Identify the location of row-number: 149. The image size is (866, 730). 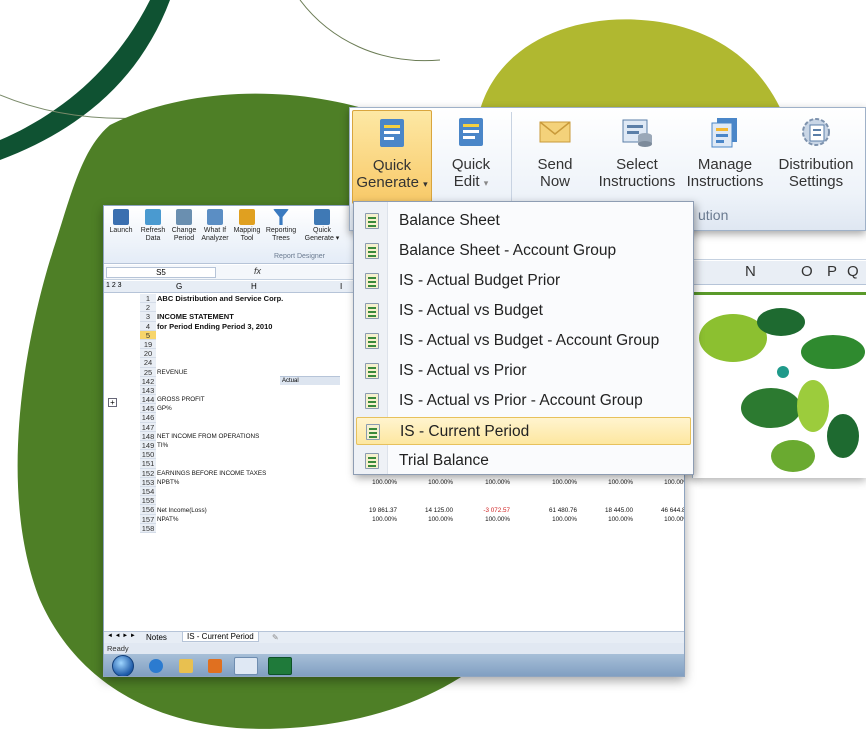
(148, 446).